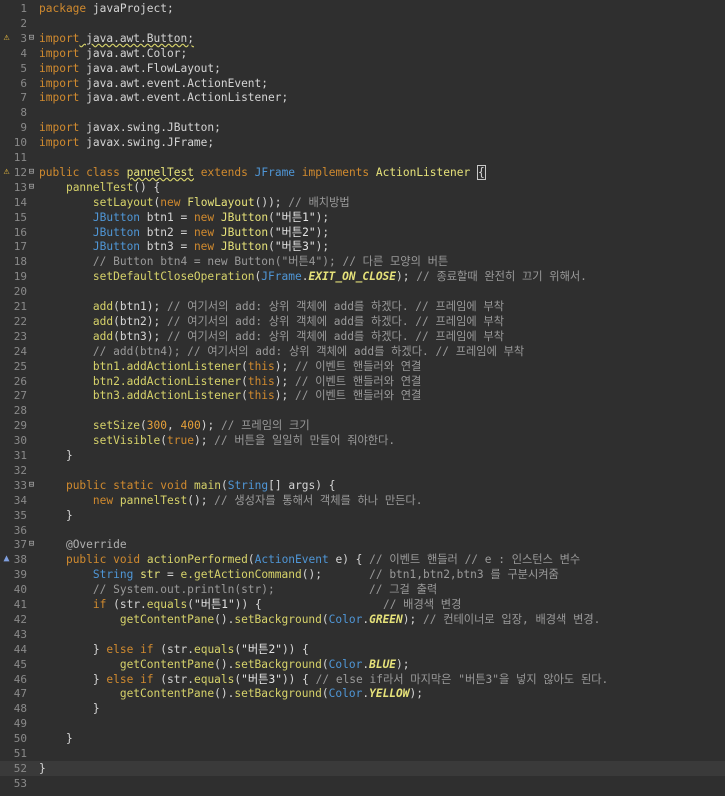  Describe the element at coordinates (362, 515) in the screenshot. I see `code-line: 35 }` at that location.